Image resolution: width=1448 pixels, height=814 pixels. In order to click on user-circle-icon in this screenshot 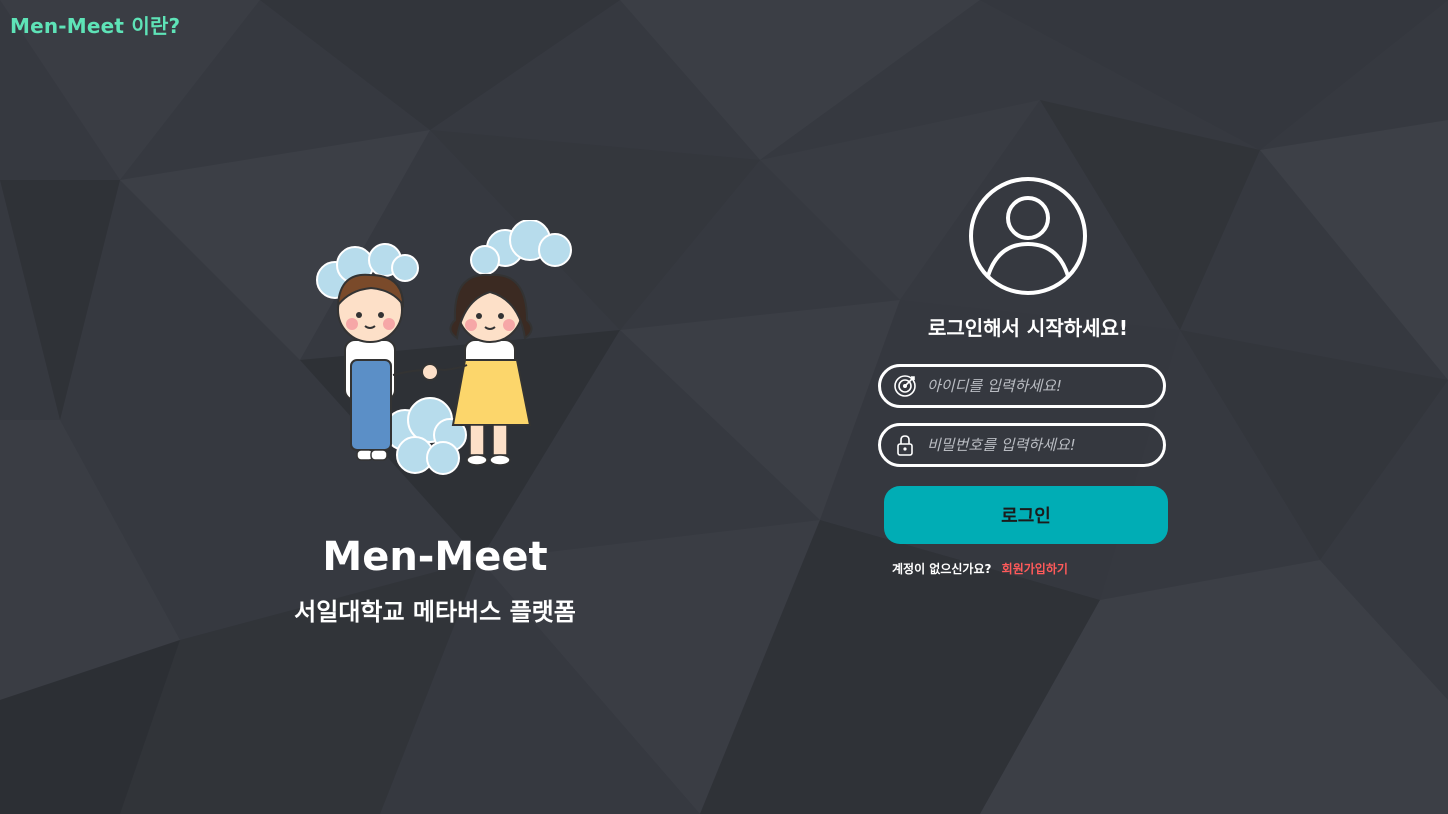, I will do `click(1028, 236)`.